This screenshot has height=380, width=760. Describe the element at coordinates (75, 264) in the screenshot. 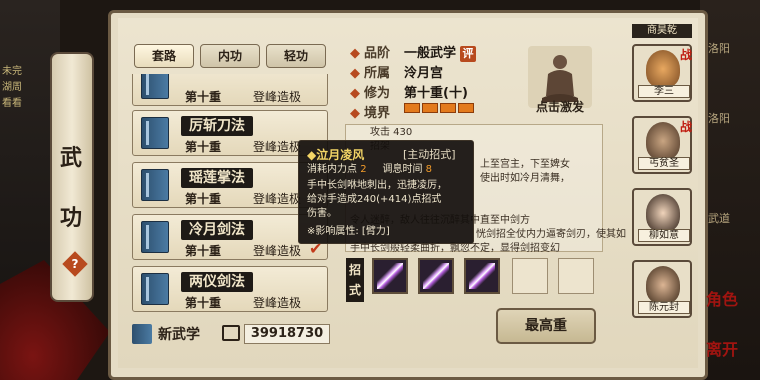

I see `help-icon: ?` at that location.